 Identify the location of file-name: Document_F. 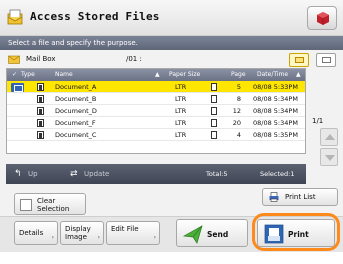
(75, 123).